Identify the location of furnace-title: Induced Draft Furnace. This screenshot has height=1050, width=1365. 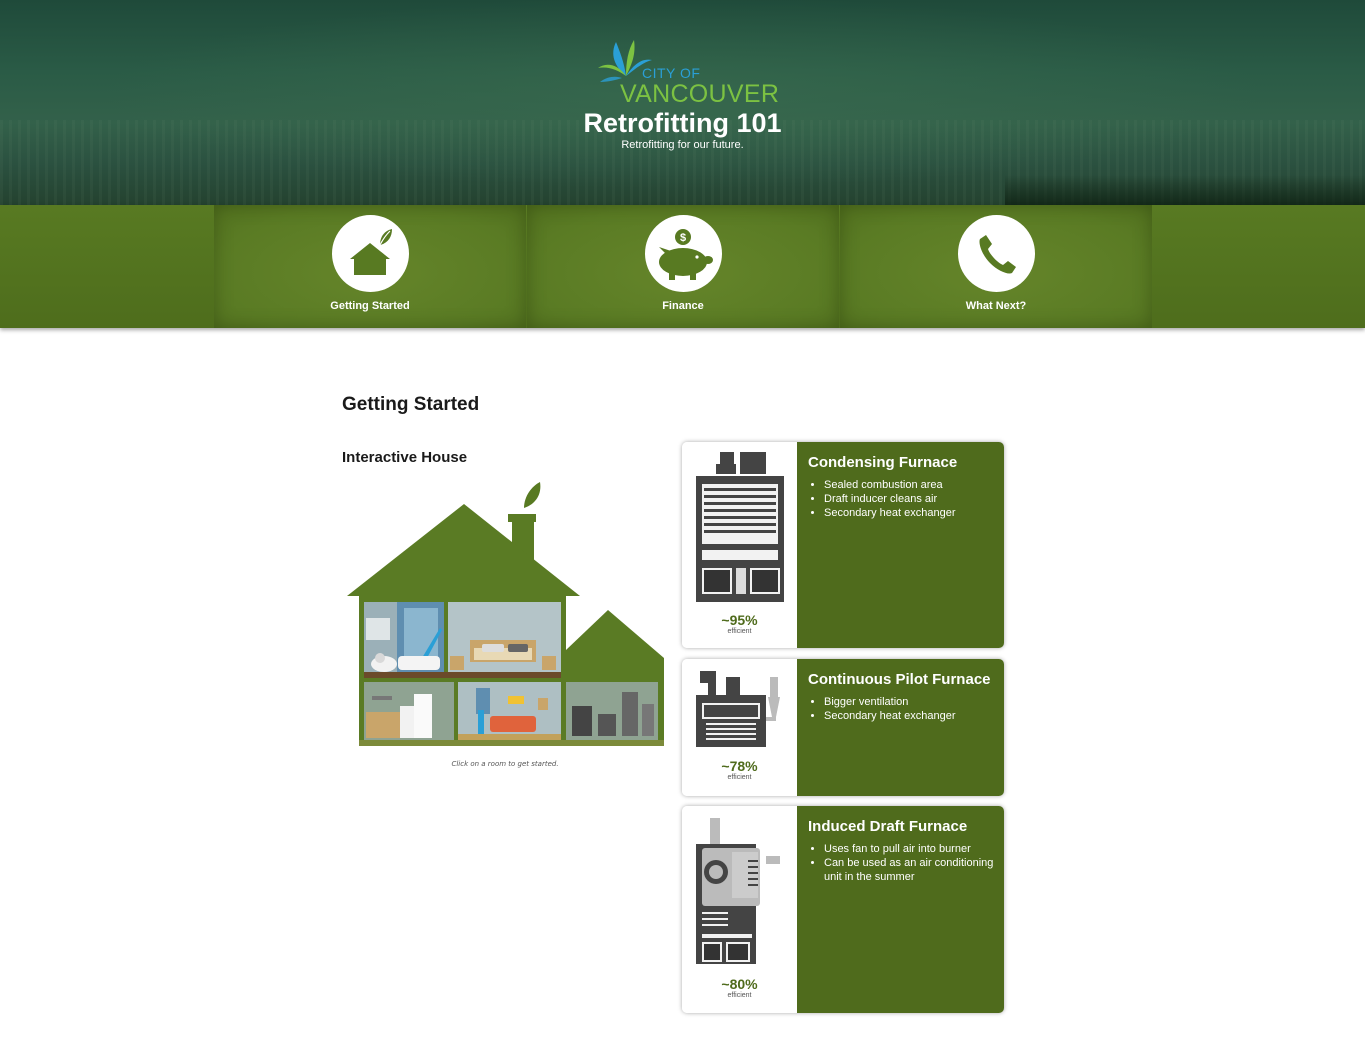
(888, 826).